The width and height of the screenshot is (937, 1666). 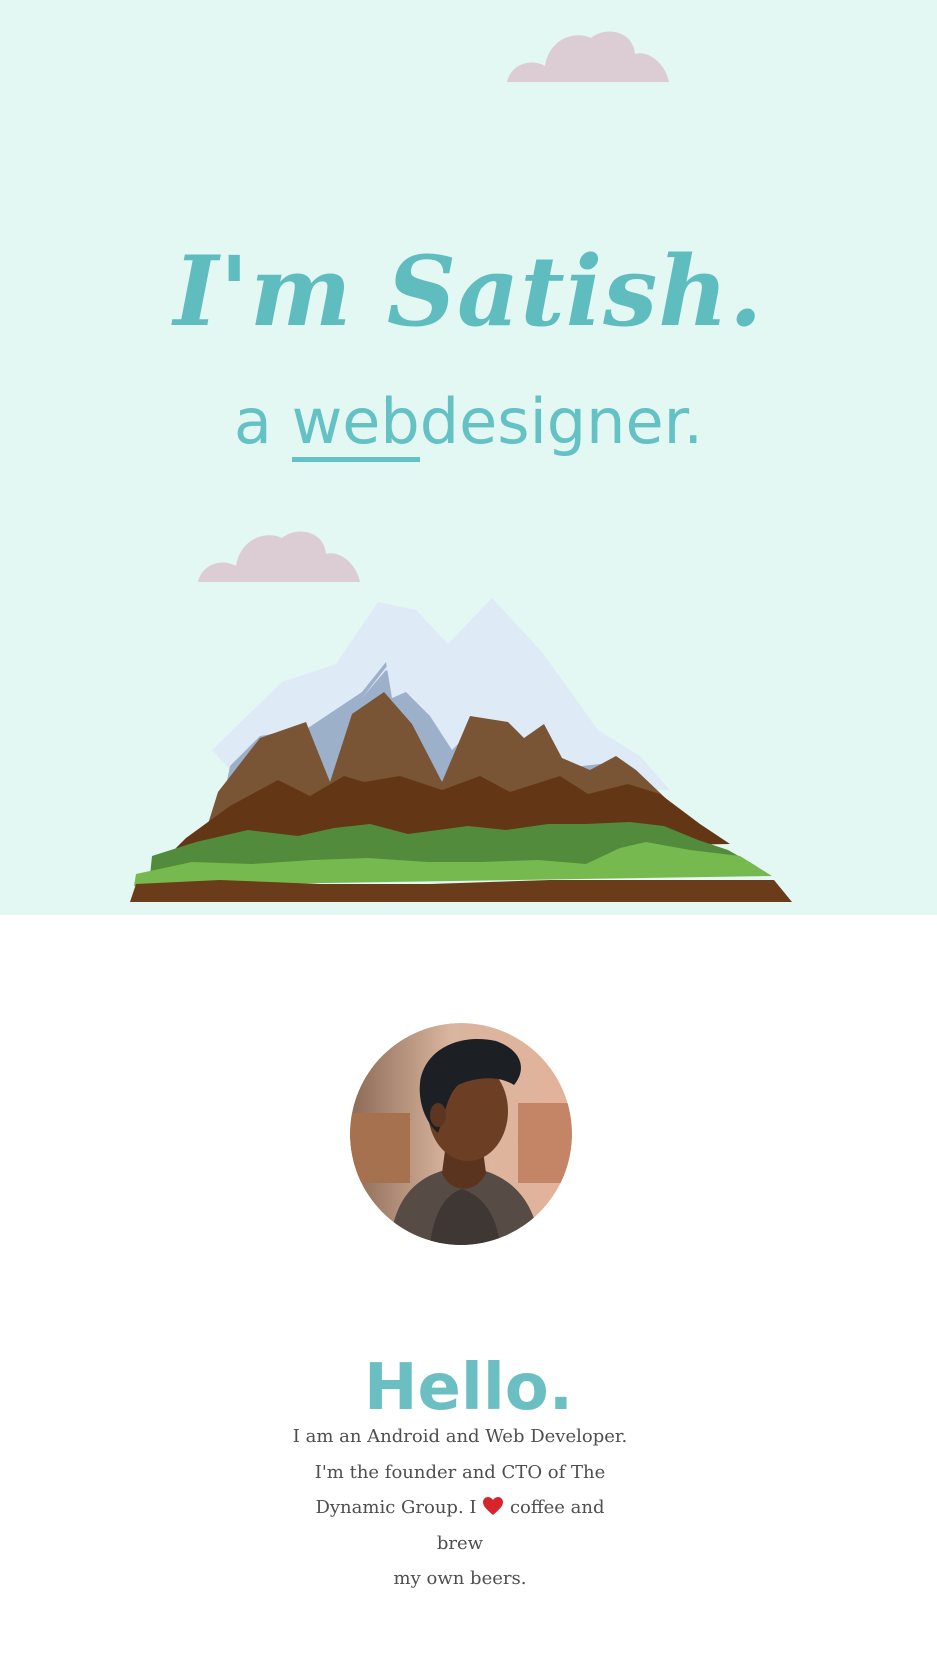 What do you see at coordinates (460, 1525) in the screenshot?
I see `bio-line: Dynamic Group. I coffee and brew` at bounding box center [460, 1525].